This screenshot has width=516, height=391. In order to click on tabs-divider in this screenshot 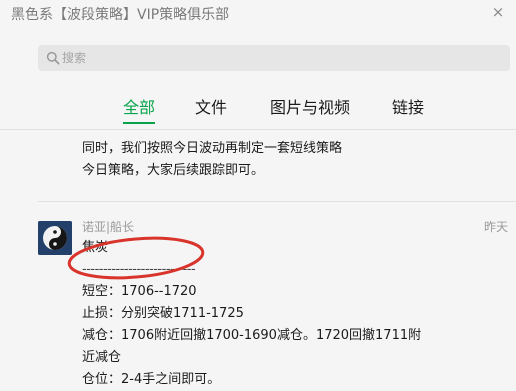, I will do `click(258, 129)`.